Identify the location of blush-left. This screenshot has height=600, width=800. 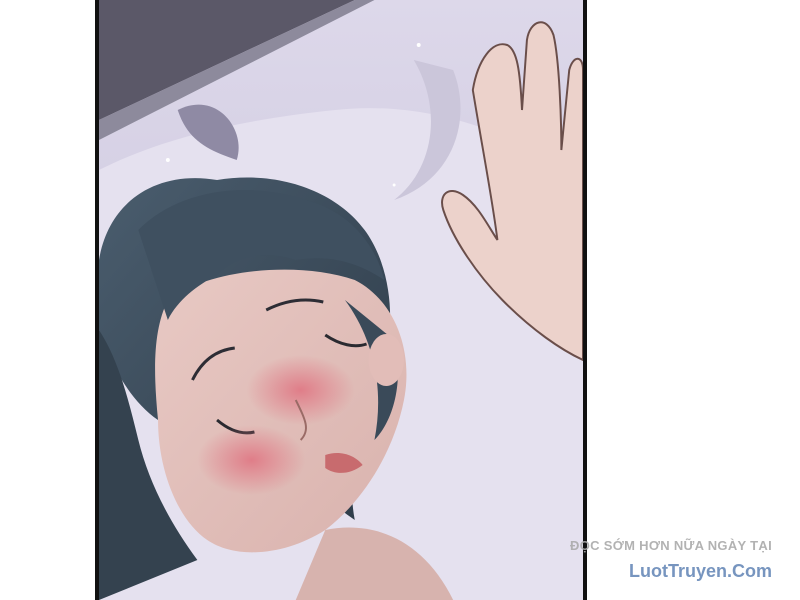
(251, 460).